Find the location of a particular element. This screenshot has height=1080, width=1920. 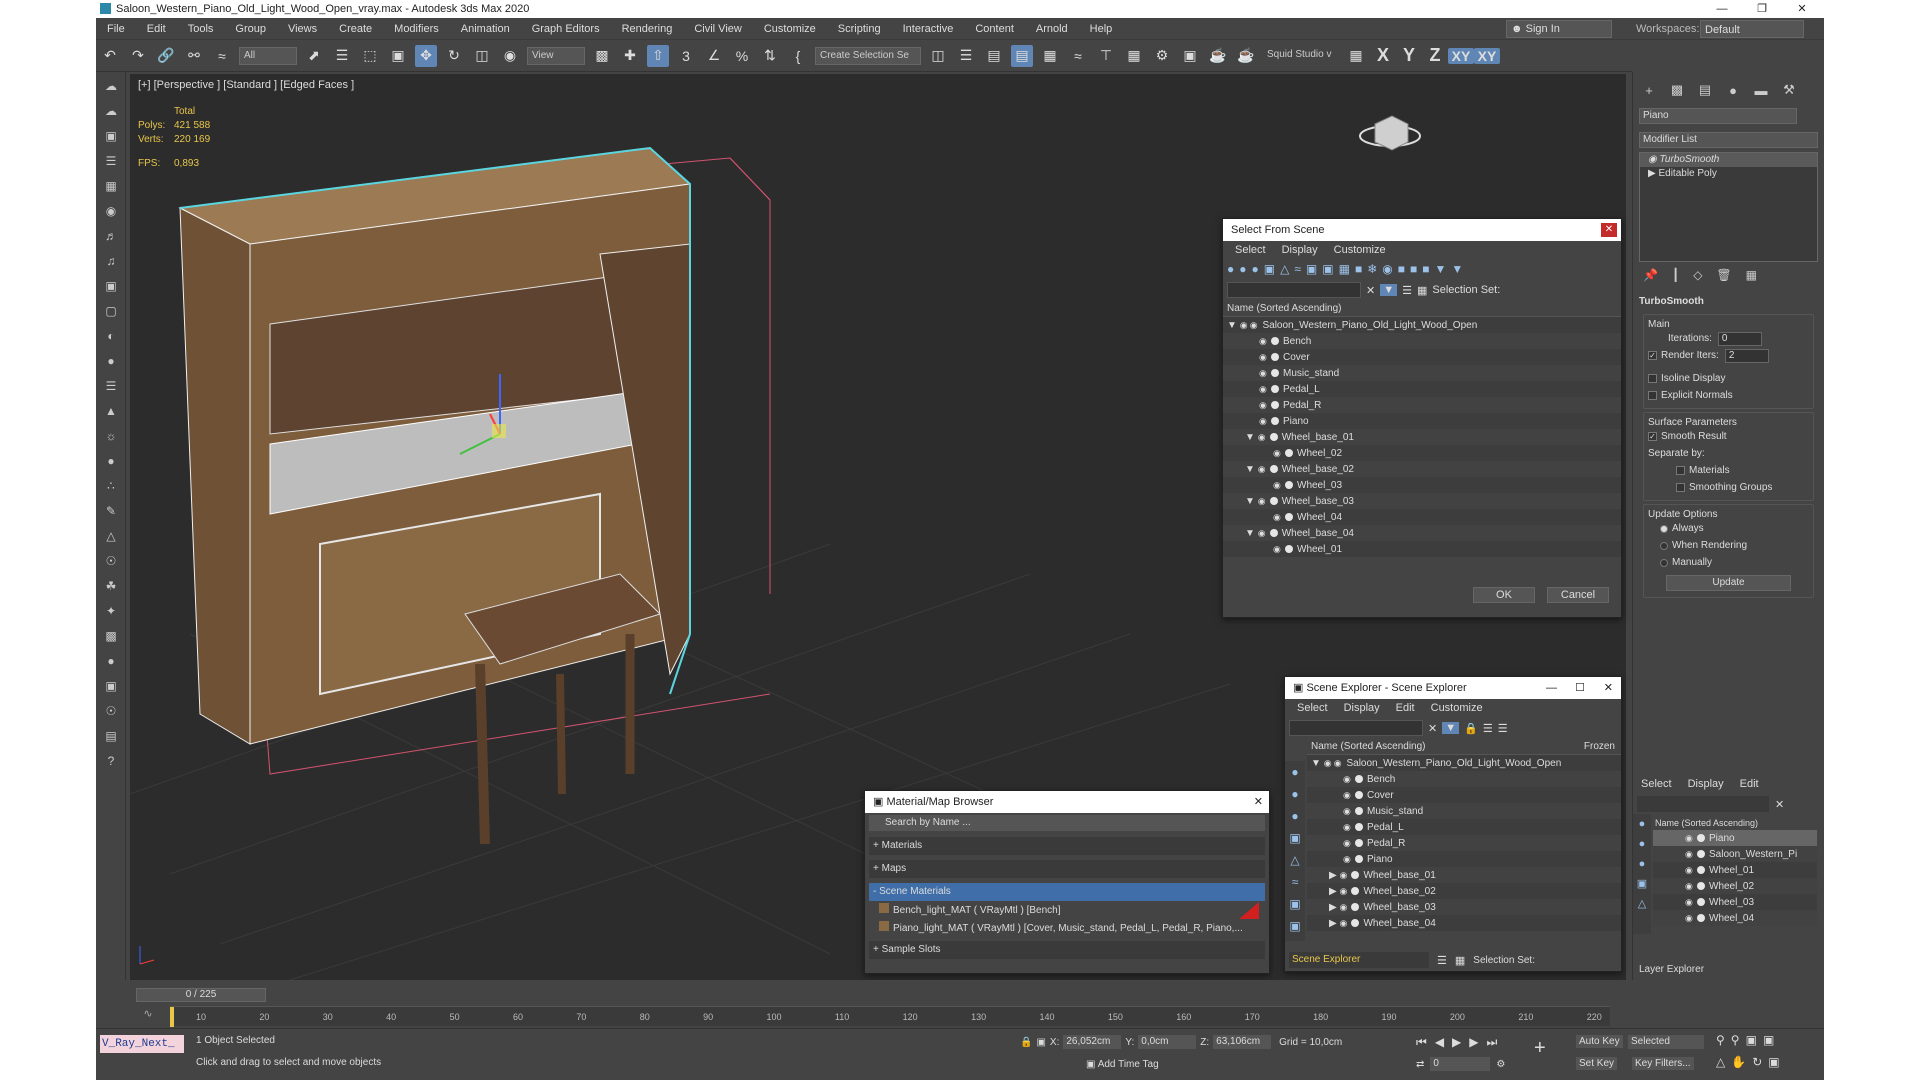

axis-xy-button: XY is located at coordinates (1461, 55).